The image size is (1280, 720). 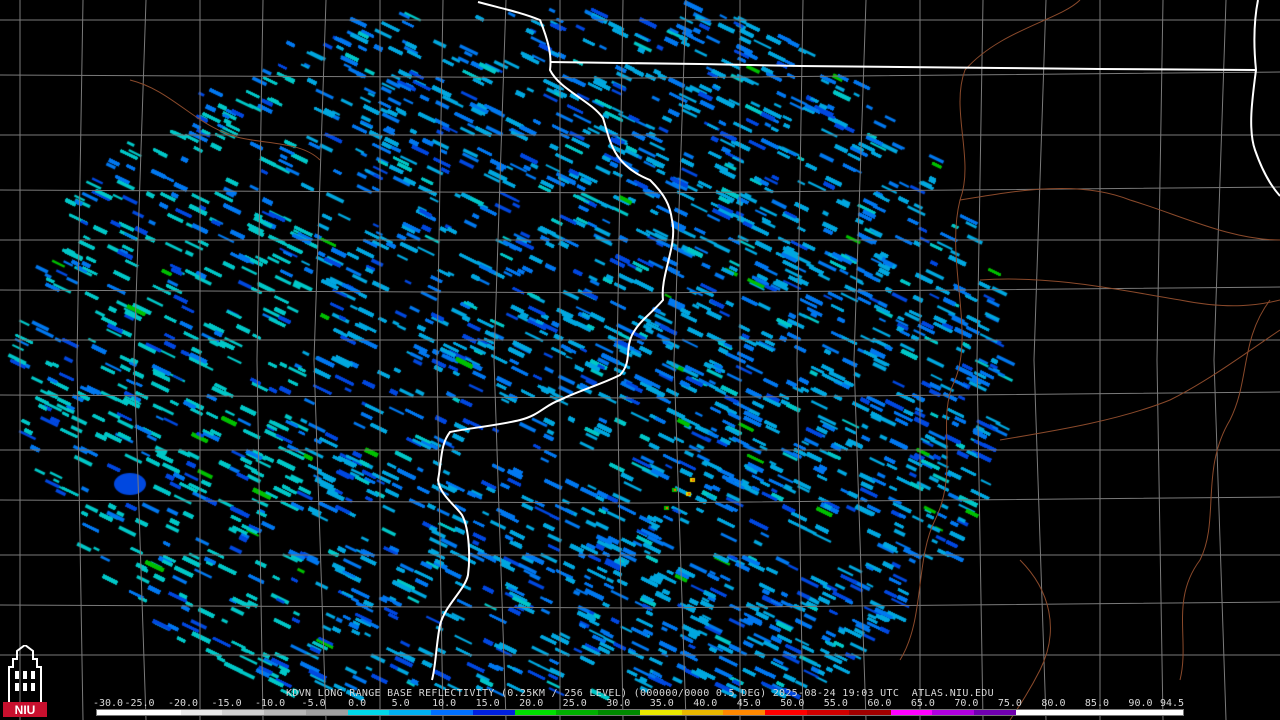 I want to click on scale-label: -15.0, so click(x=226, y=703).